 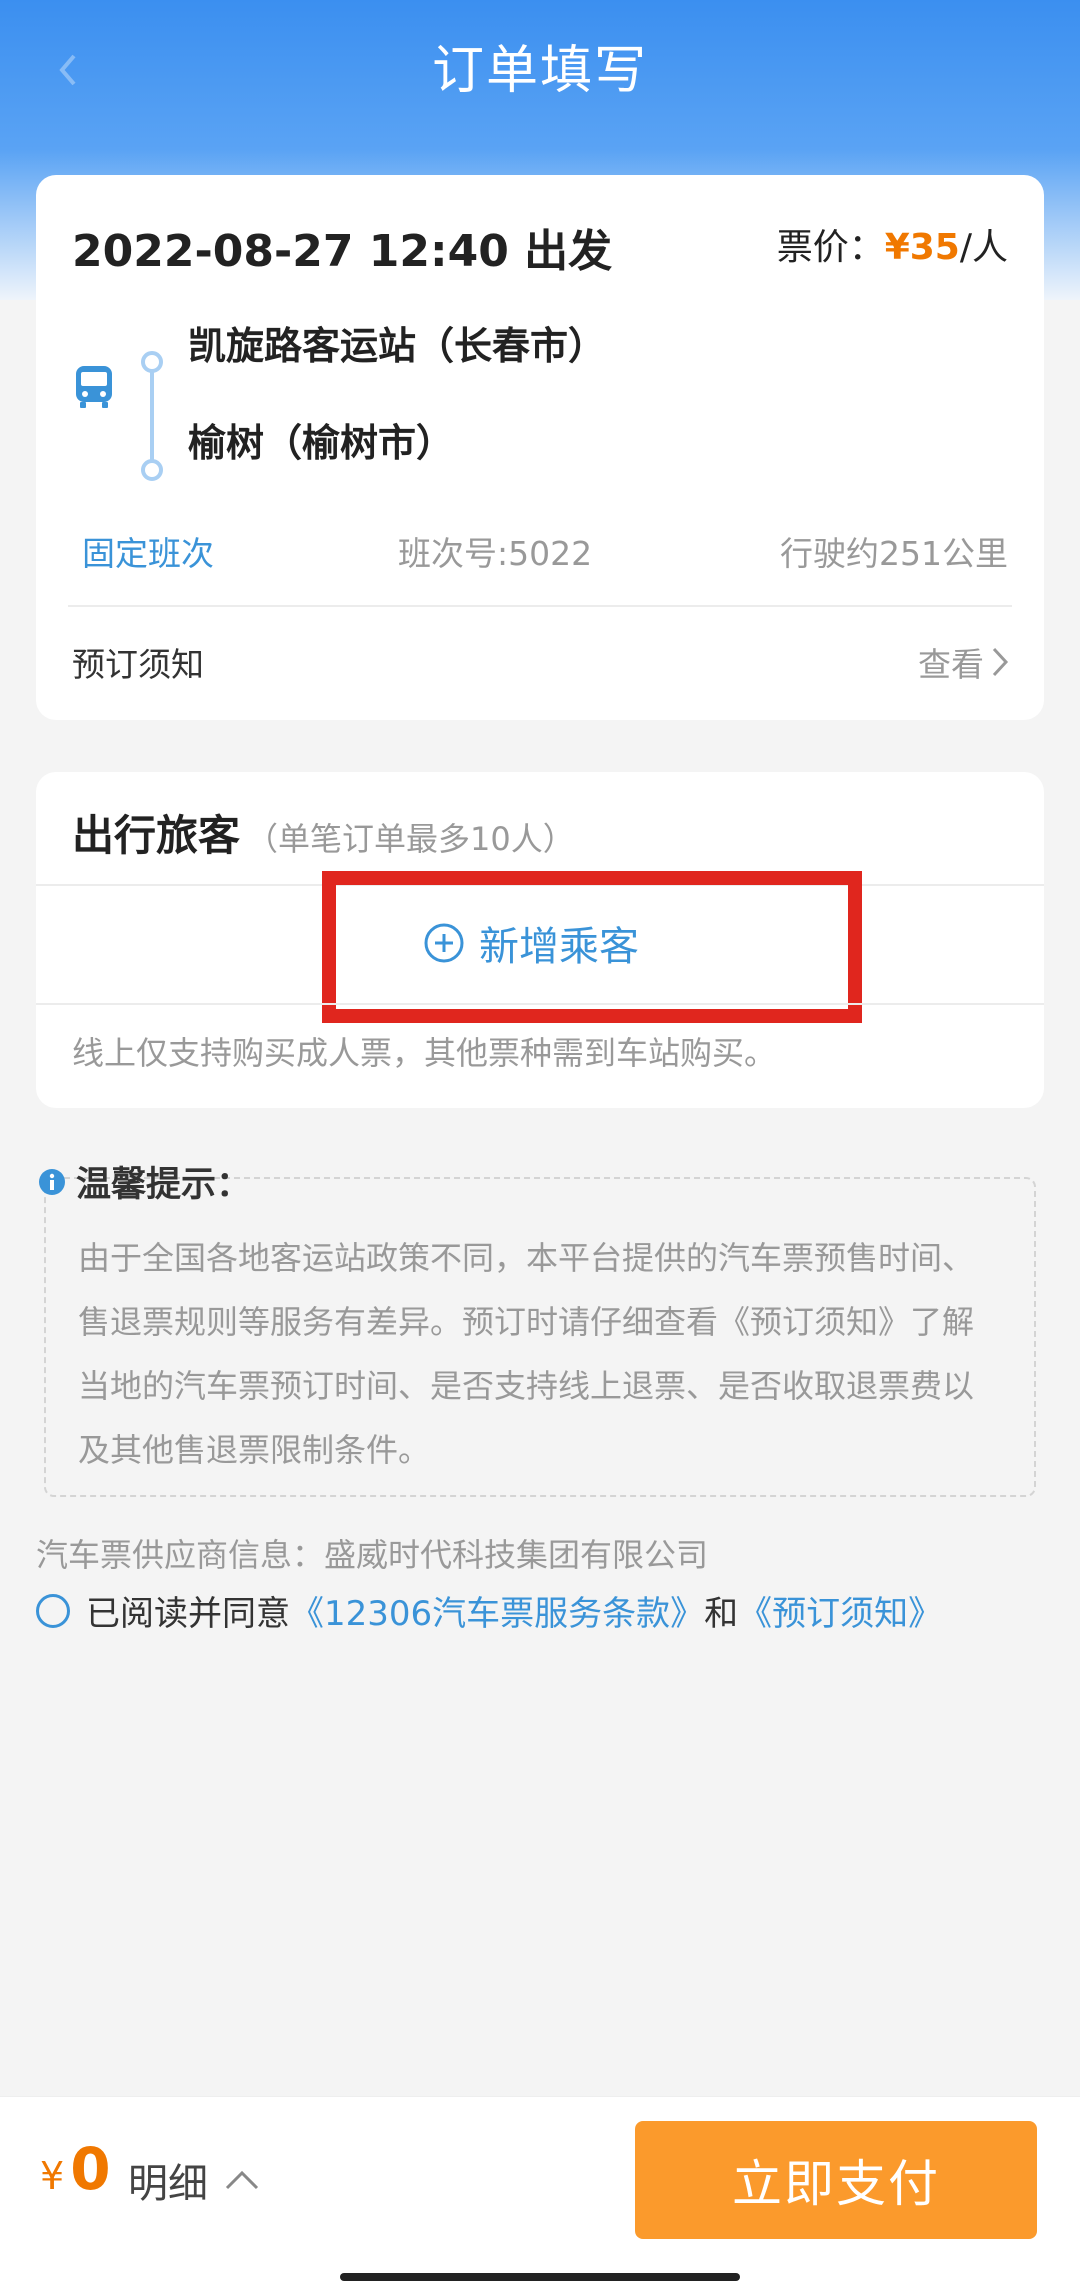 What do you see at coordinates (53, 1610) in the screenshot?
I see `agreement-checkbox` at bounding box center [53, 1610].